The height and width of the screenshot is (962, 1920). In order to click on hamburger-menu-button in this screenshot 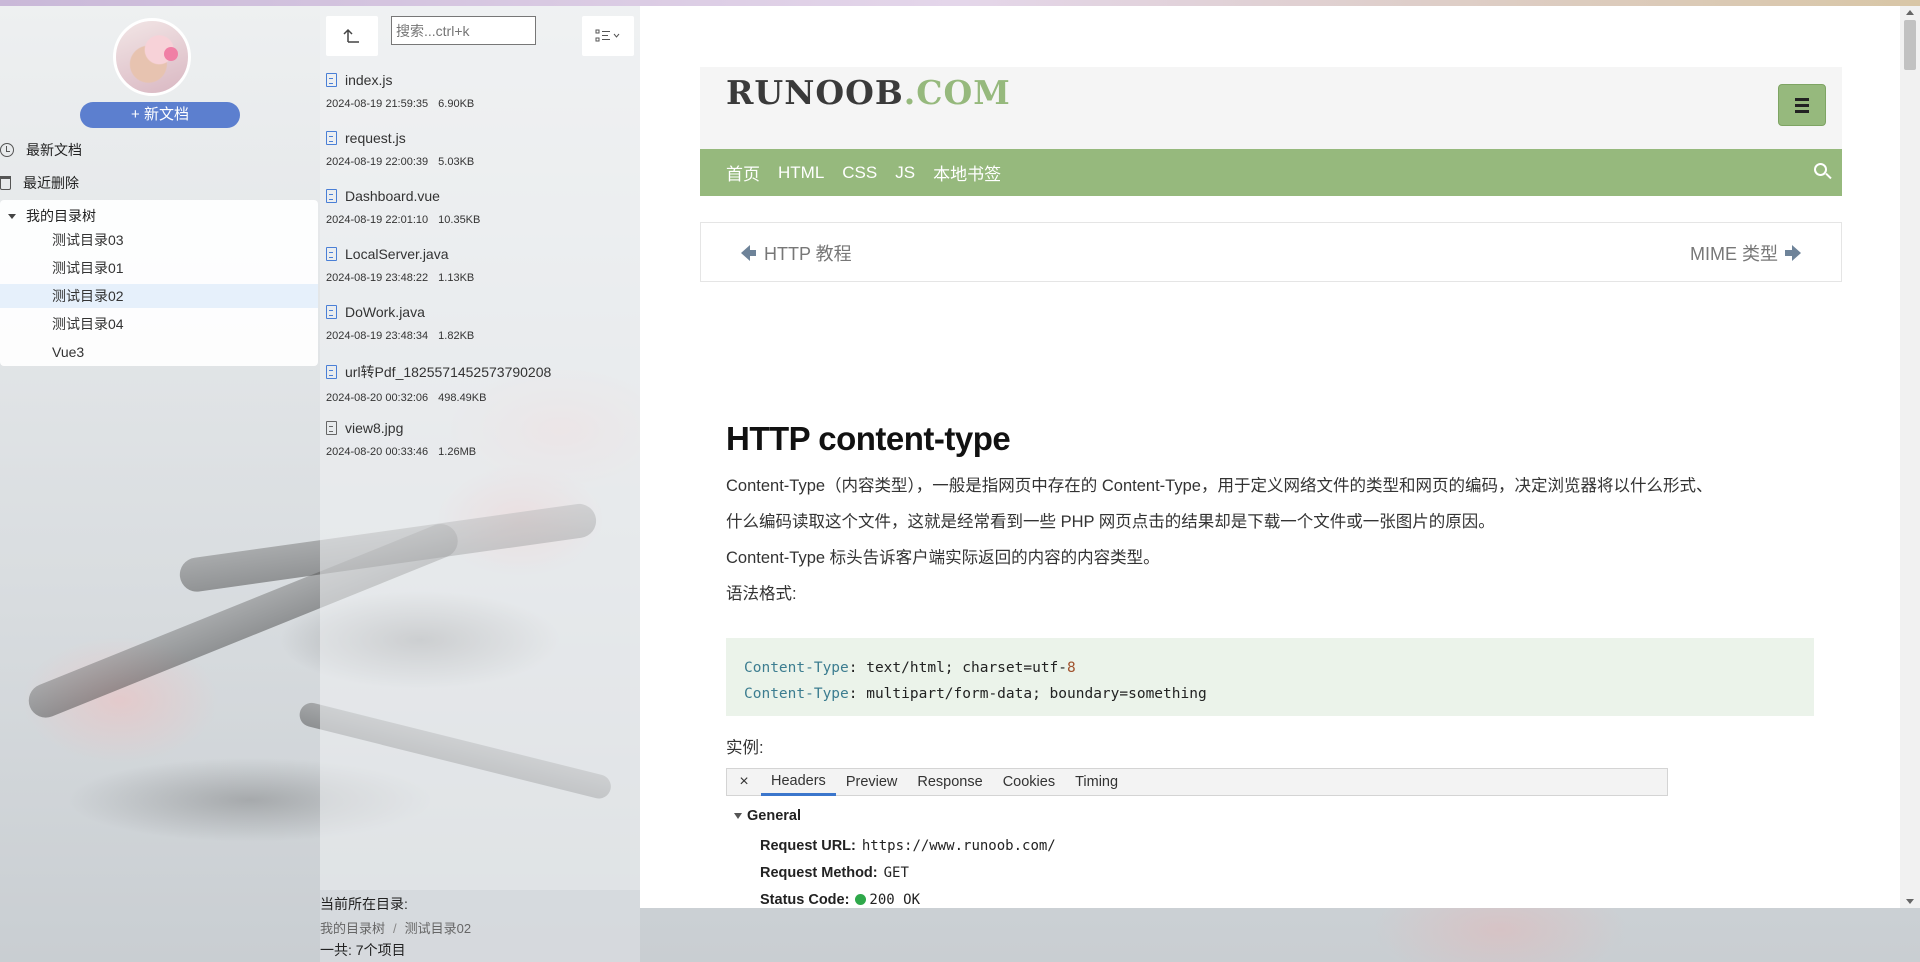, I will do `click(1802, 105)`.